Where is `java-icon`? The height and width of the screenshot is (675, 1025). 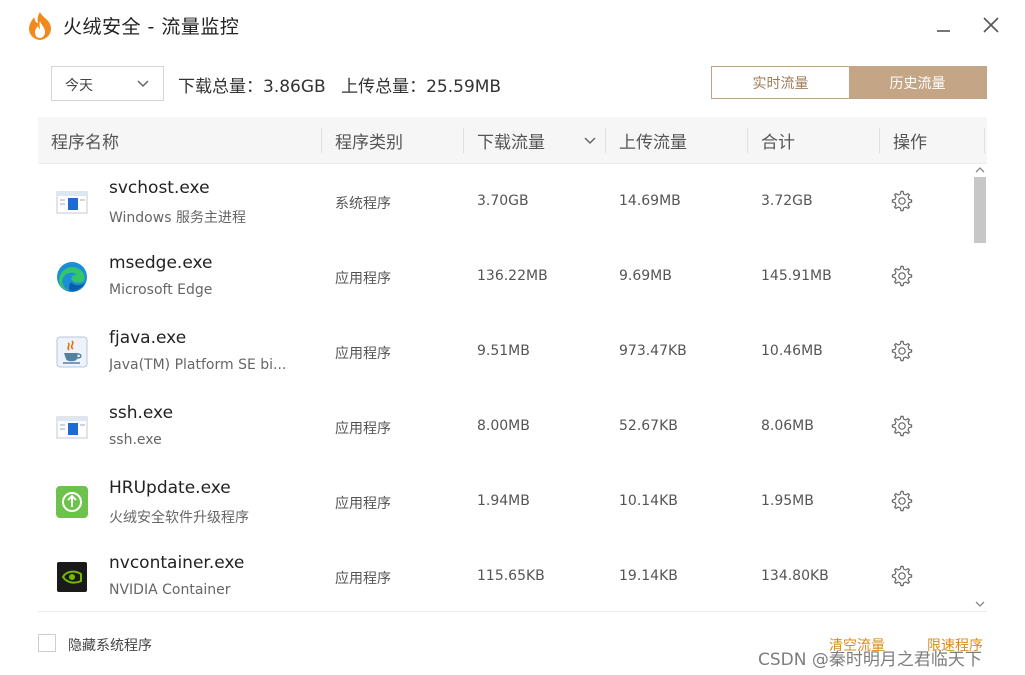
java-icon is located at coordinates (72, 352).